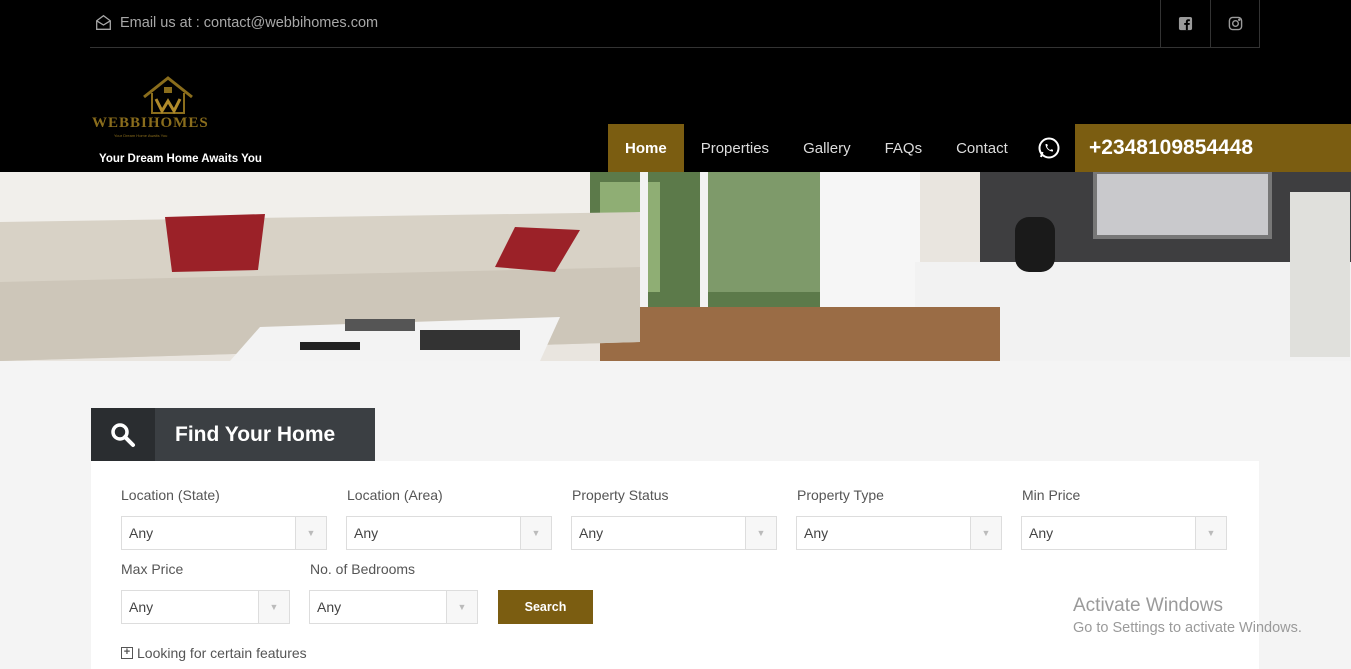  Describe the element at coordinates (224, 533) in the screenshot. I see `location-state-select: Any ▼` at that location.